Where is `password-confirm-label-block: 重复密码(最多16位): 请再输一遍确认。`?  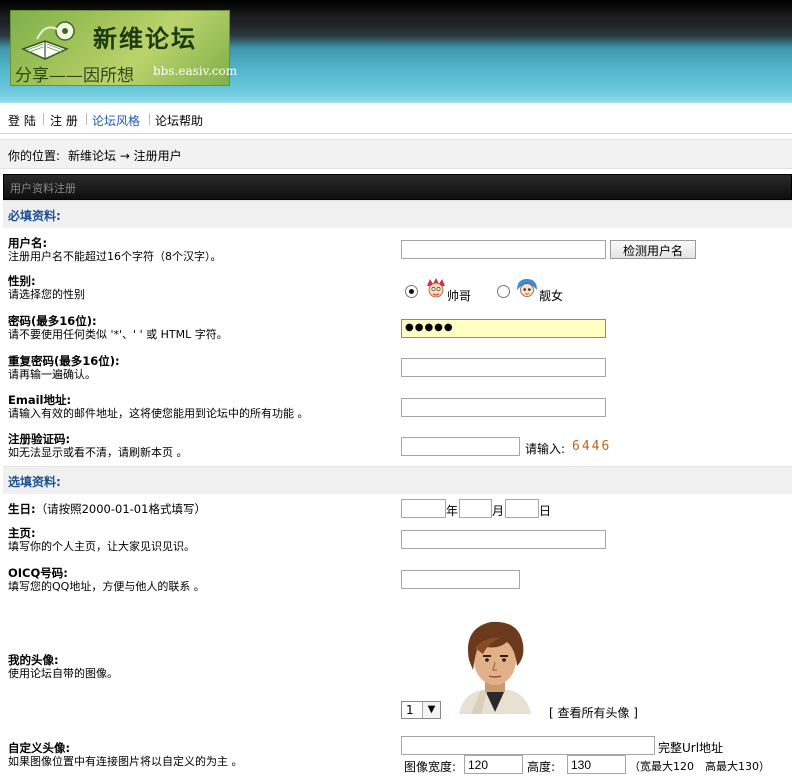 password-confirm-label-block: 重复密码(最多16位): 请再输一遍确认。 is located at coordinates (64, 368).